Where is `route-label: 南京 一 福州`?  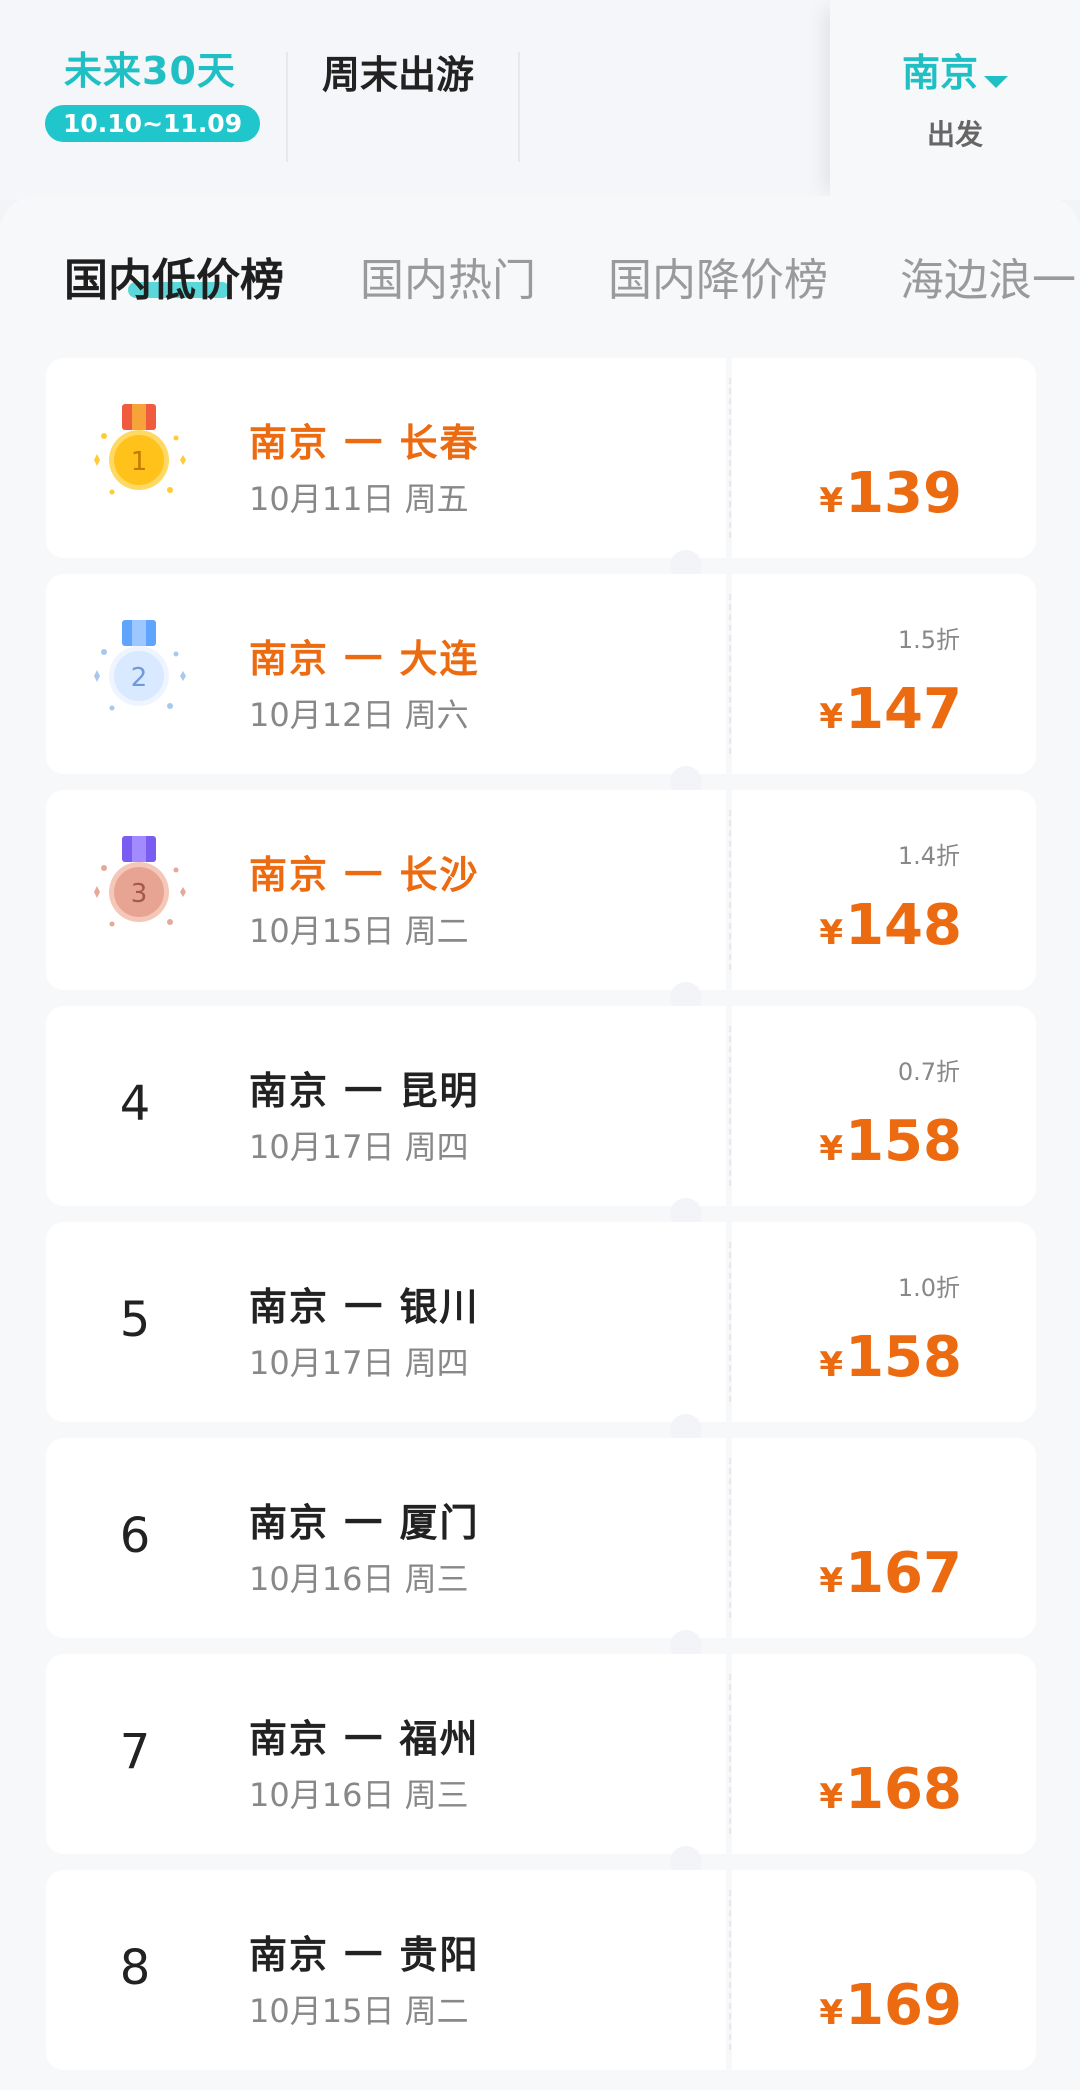 route-label: 南京 一 福州 is located at coordinates (364, 1739).